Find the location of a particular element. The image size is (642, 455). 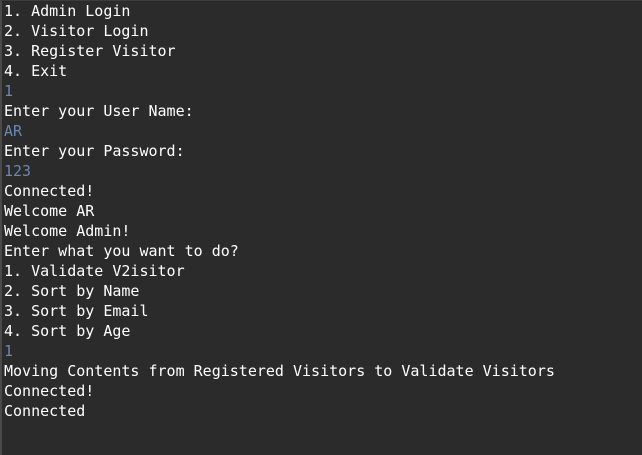

console-line: 3. Sort by Email is located at coordinates (76, 311).